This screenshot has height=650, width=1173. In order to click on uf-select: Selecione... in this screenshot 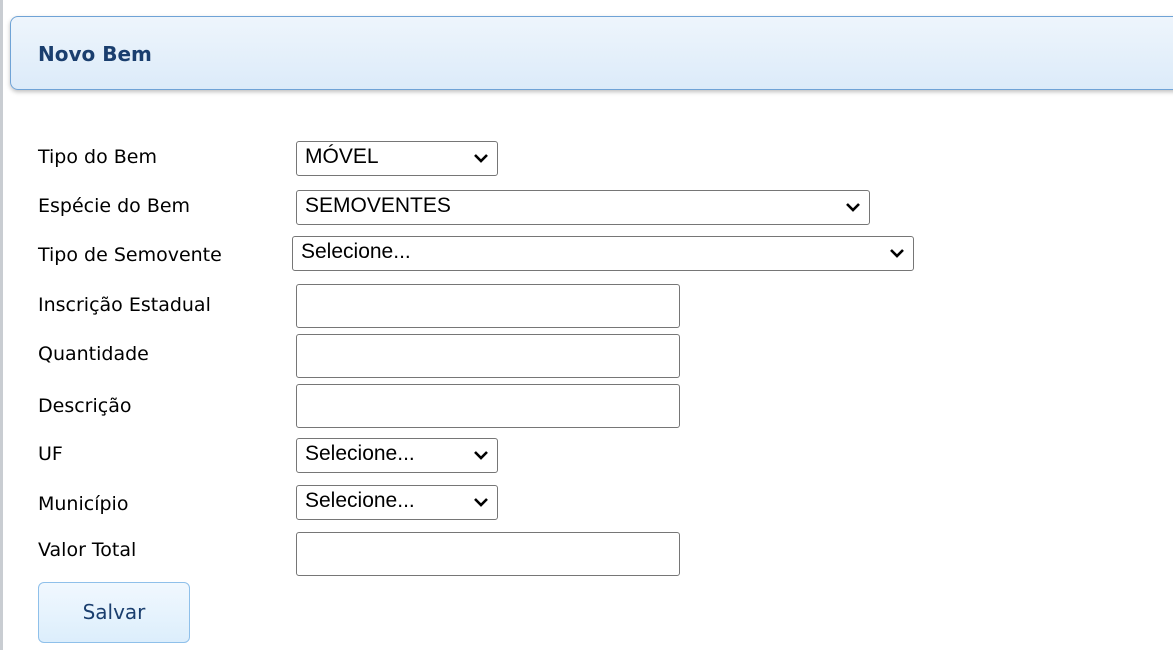, I will do `click(397, 455)`.